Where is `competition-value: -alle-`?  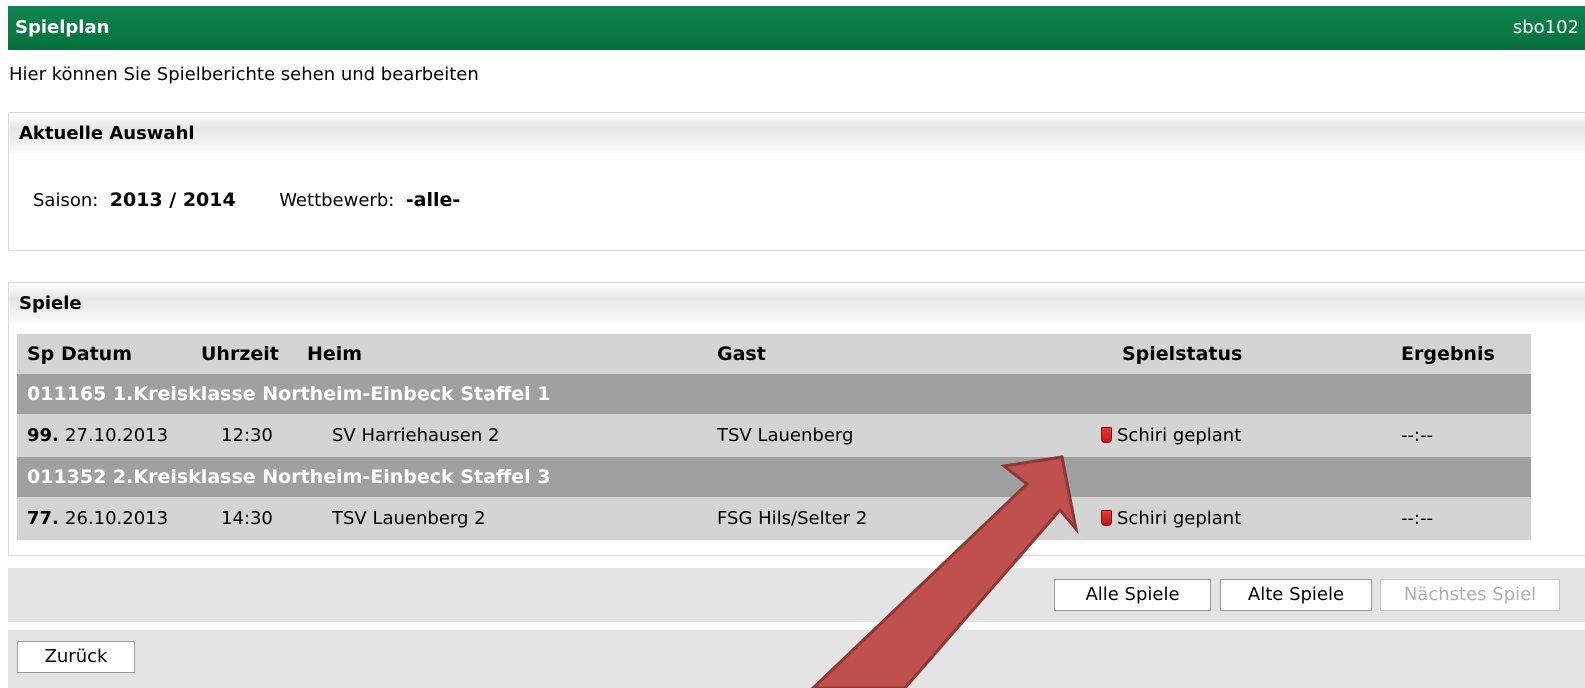
competition-value: -alle- is located at coordinates (433, 200).